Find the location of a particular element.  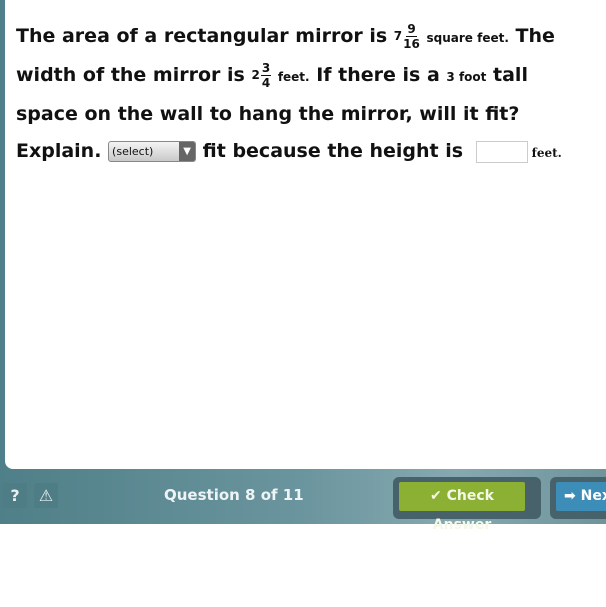

whole: 2 is located at coordinates (255, 75).